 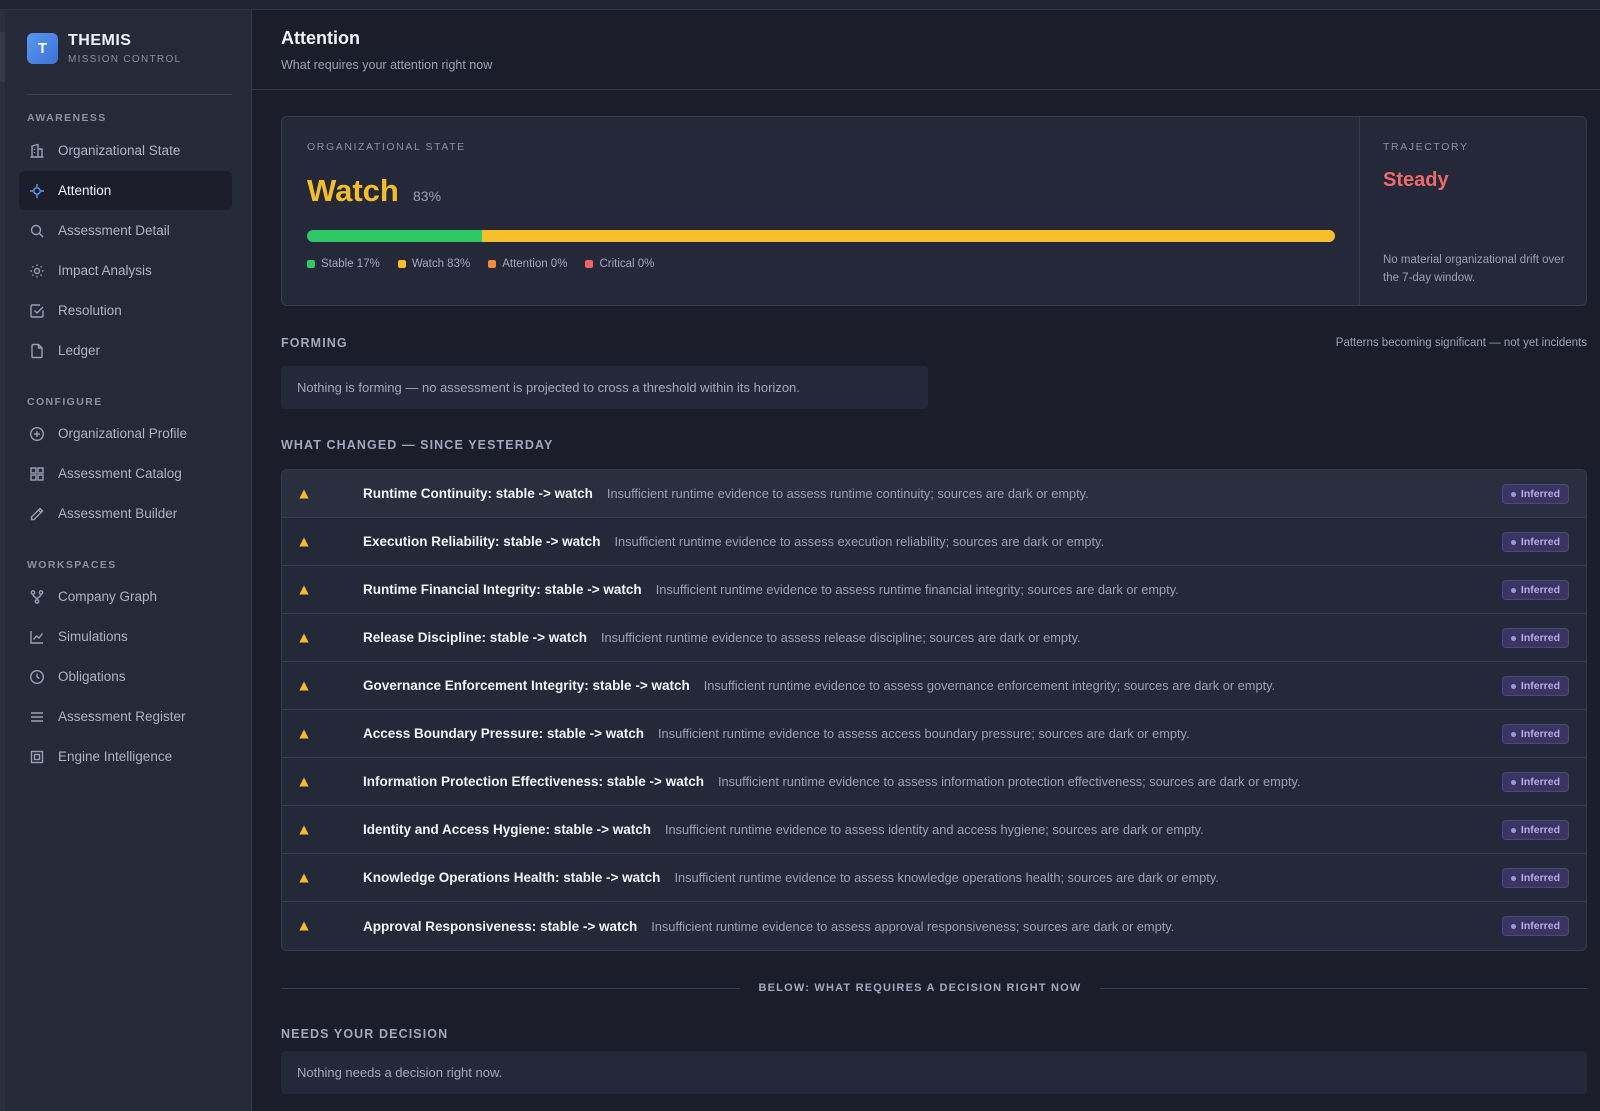 What do you see at coordinates (37, 597) in the screenshot?
I see `branch-icon` at bounding box center [37, 597].